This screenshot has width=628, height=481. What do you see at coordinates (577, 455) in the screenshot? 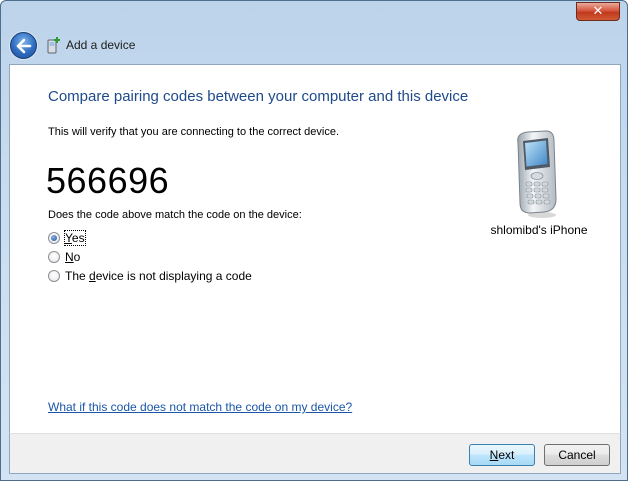
I see `cancel-button: Cancel` at bounding box center [577, 455].